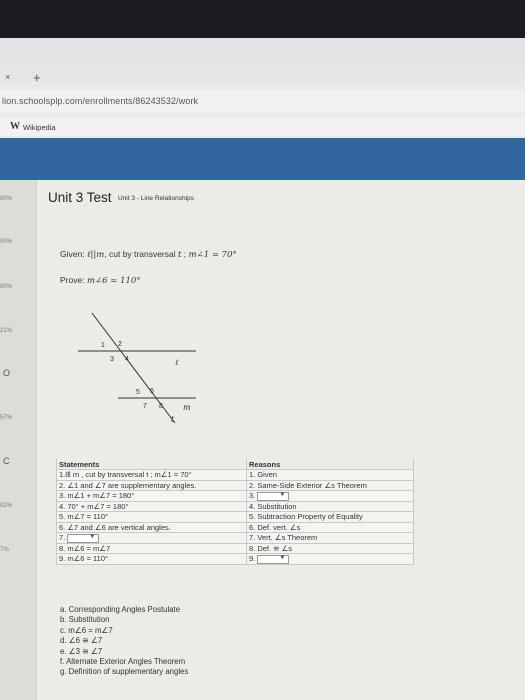  Describe the element at coordinates (151, 506) in the screenshot. I see `statement-cell: 4. 70° + m∠7 = 180°` at that location.